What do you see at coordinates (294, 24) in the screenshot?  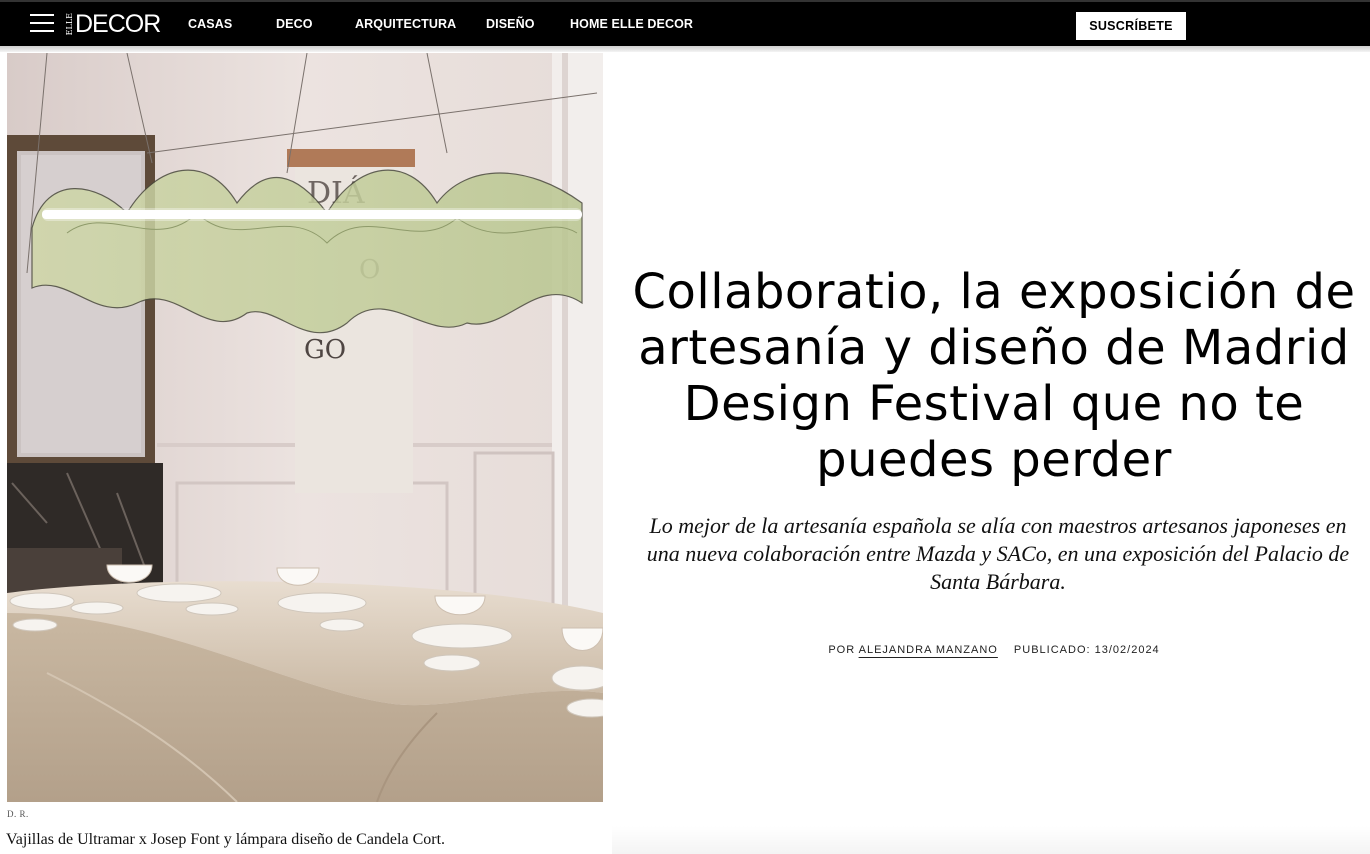 I see `nav-item-deco: DECO` at bounding box center [294, 24].